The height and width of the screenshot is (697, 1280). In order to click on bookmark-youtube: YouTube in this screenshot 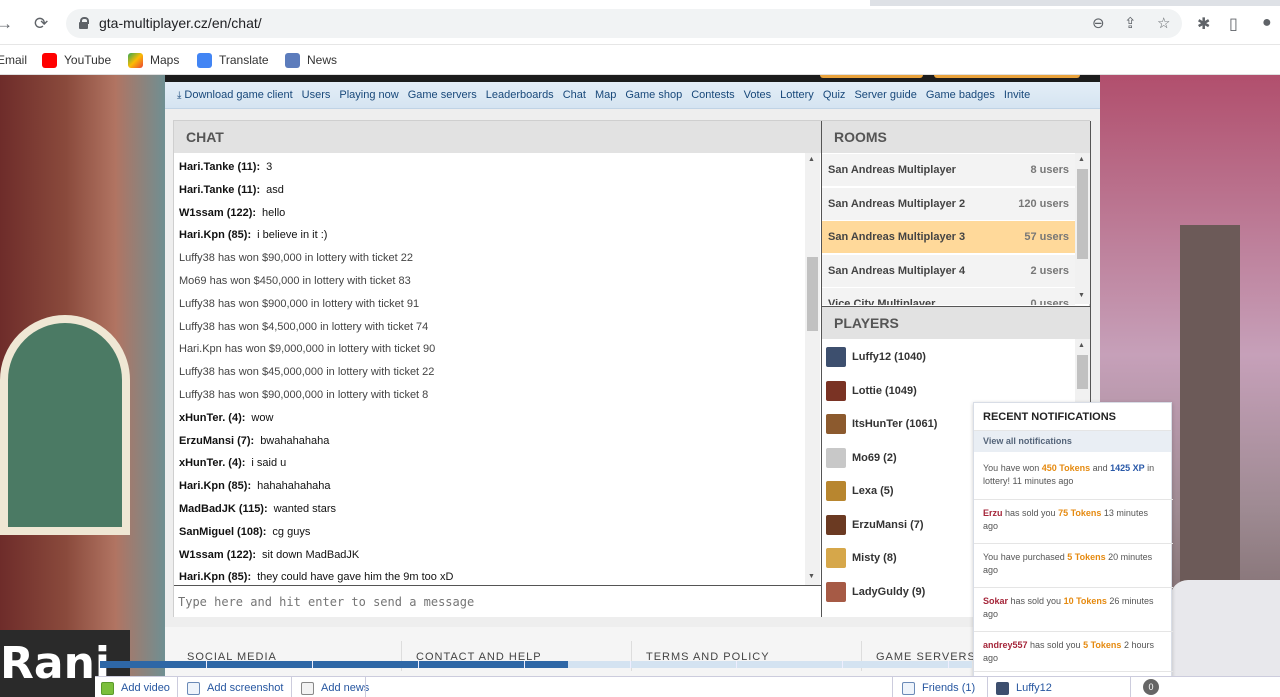, I will do `click(76, 60)`.